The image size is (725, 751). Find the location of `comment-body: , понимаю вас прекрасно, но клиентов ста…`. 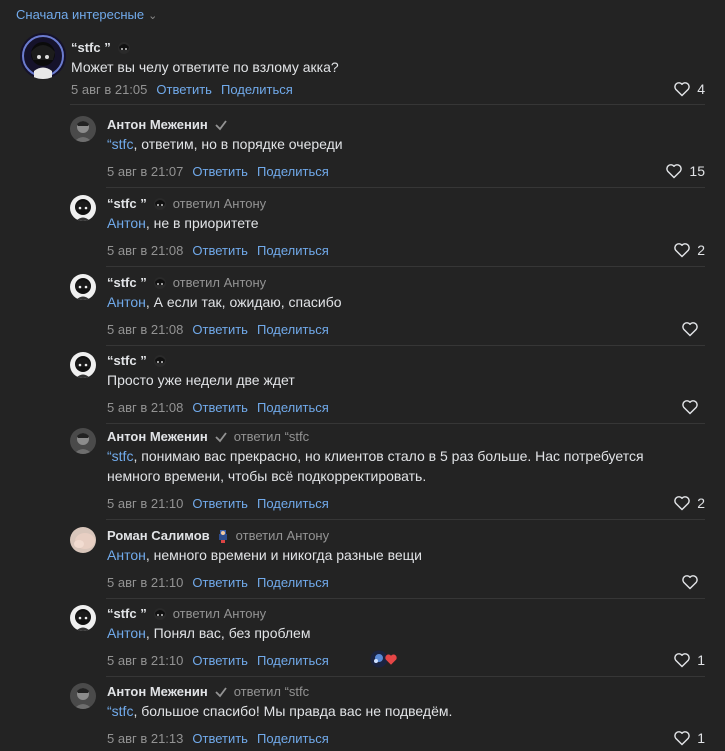

comment-body: , понимаю вас прекрасно, но клиентов ста… is located at coordinates (375, 466).